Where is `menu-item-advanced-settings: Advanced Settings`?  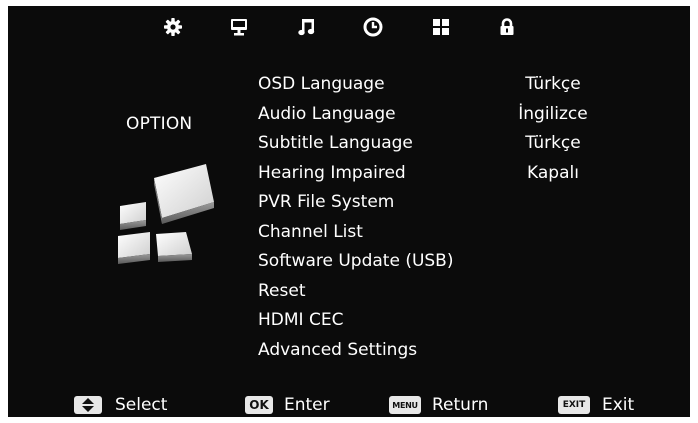 menu-item-advanced-settings: Advanced Settings is located at coordinates (337, 350).